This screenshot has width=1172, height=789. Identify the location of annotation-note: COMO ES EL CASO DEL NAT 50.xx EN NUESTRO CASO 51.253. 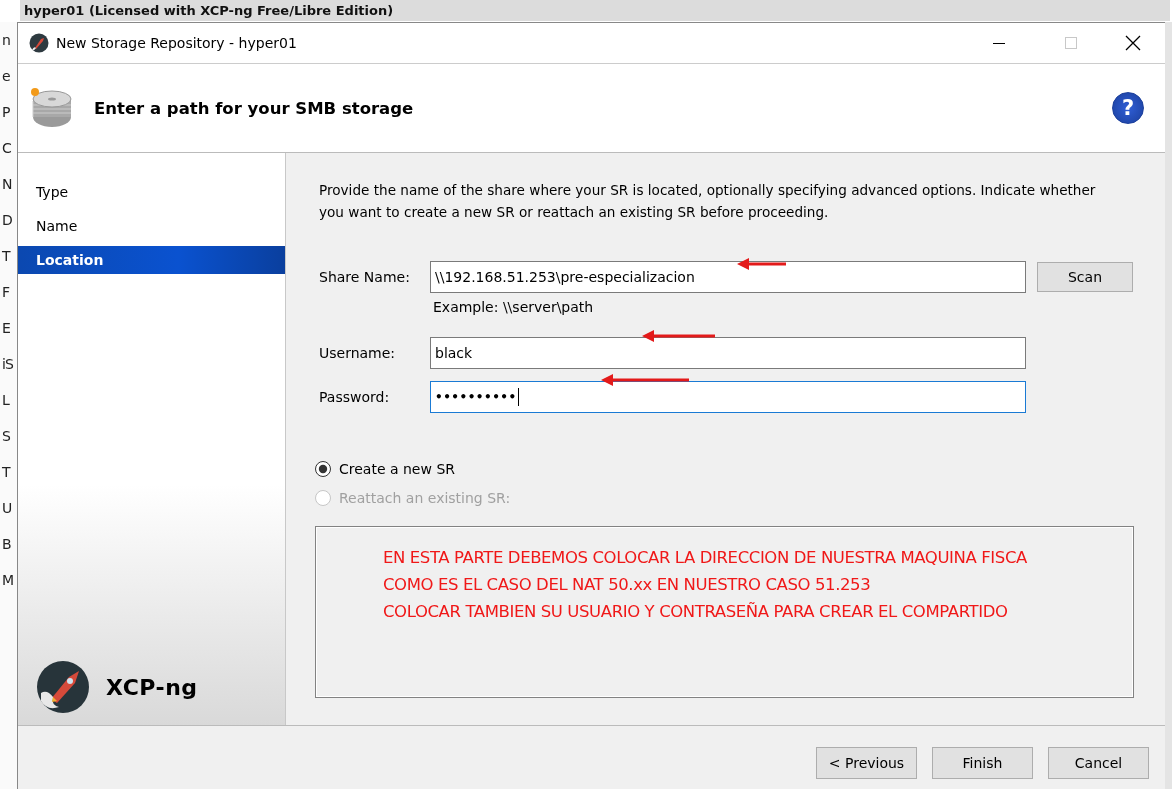
(627, 585).